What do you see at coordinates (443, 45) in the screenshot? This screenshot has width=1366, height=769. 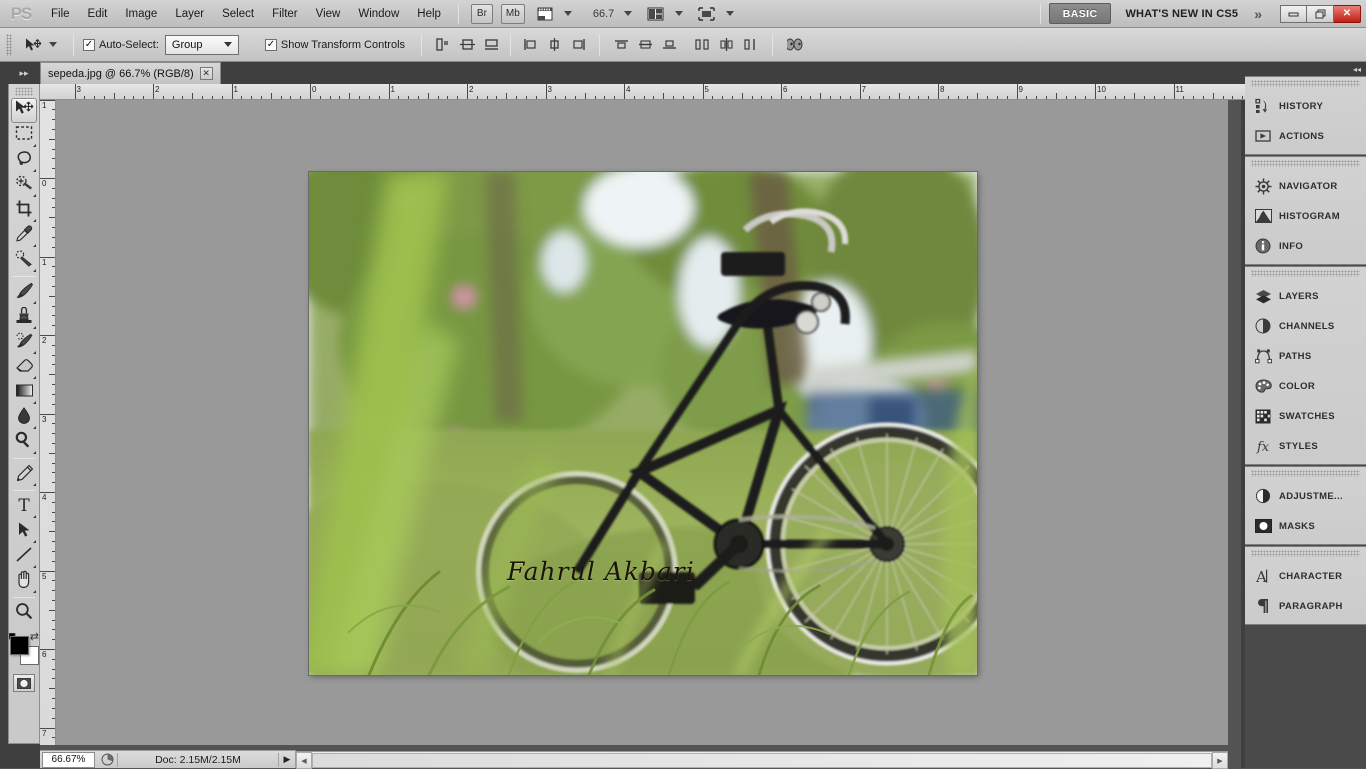 I see `align-left-edges-icon` at bounding box center [443, 45].